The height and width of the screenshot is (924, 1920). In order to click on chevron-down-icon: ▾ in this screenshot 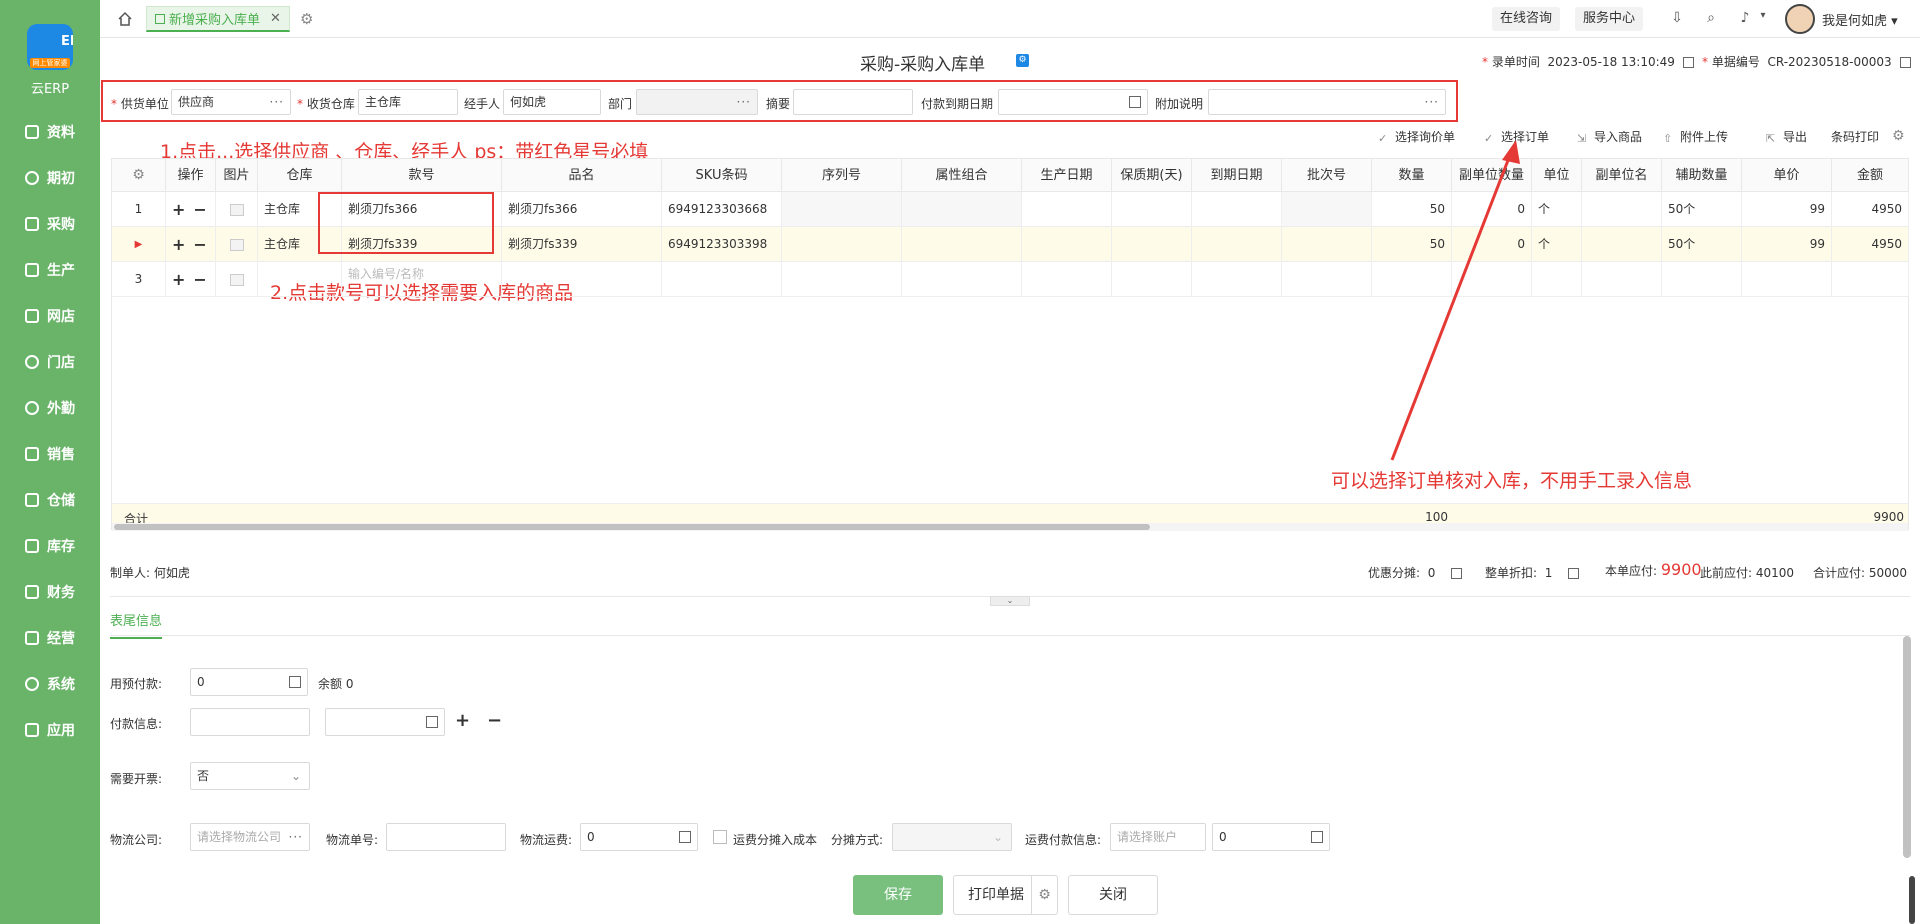, I will do `click(1763, 19)`.